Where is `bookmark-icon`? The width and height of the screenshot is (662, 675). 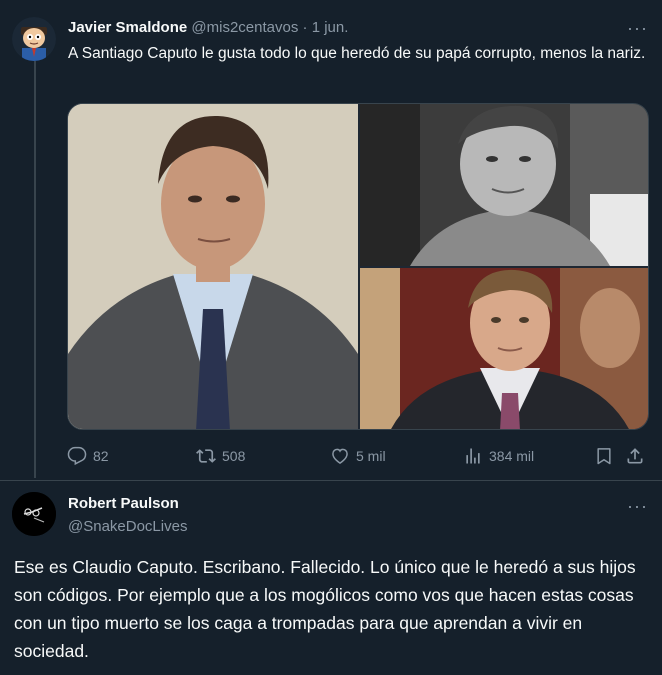
bookmark-icon is located at coordinates (604, 456).